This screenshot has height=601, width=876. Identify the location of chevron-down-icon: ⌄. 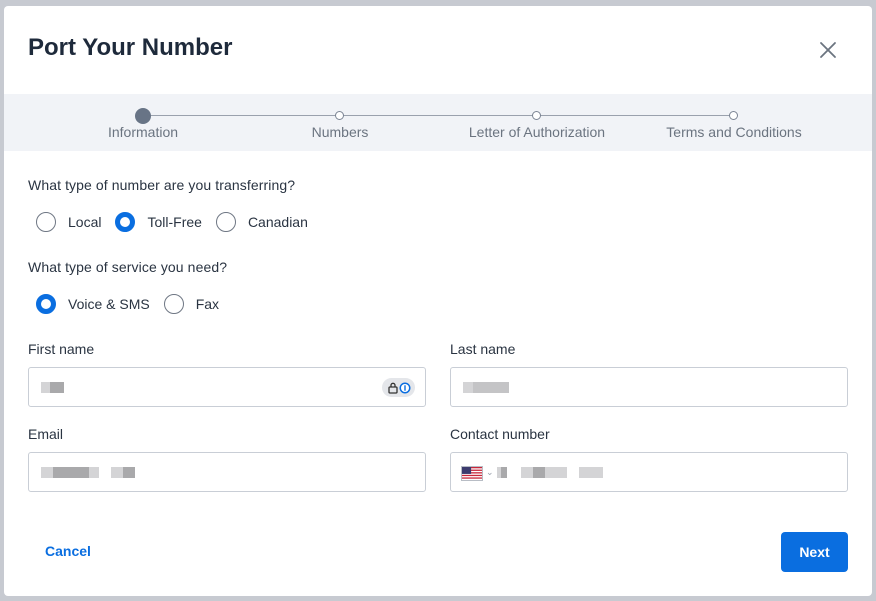
(490, 472).